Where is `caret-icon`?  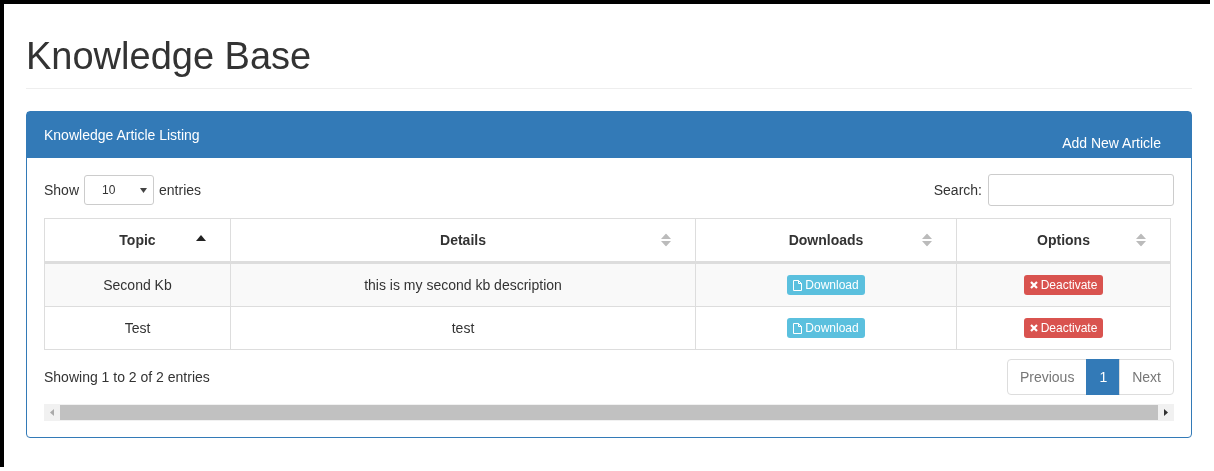
caret-icon is located at coordinates (144, 190).